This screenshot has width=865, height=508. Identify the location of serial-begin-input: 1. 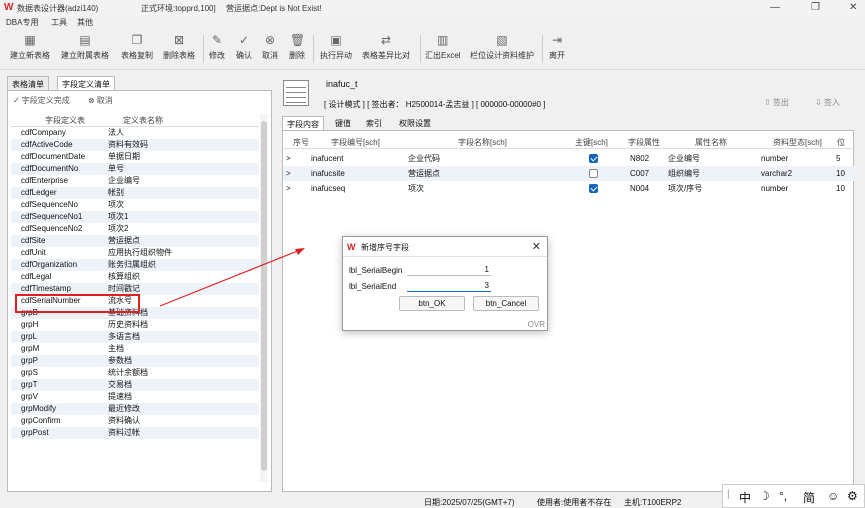
(449, 270).